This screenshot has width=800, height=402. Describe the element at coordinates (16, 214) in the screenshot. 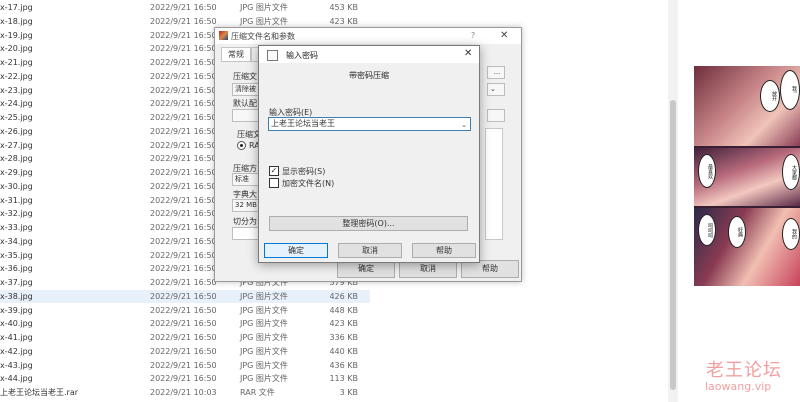

I see `file-name: x-32.jpg` at that location.